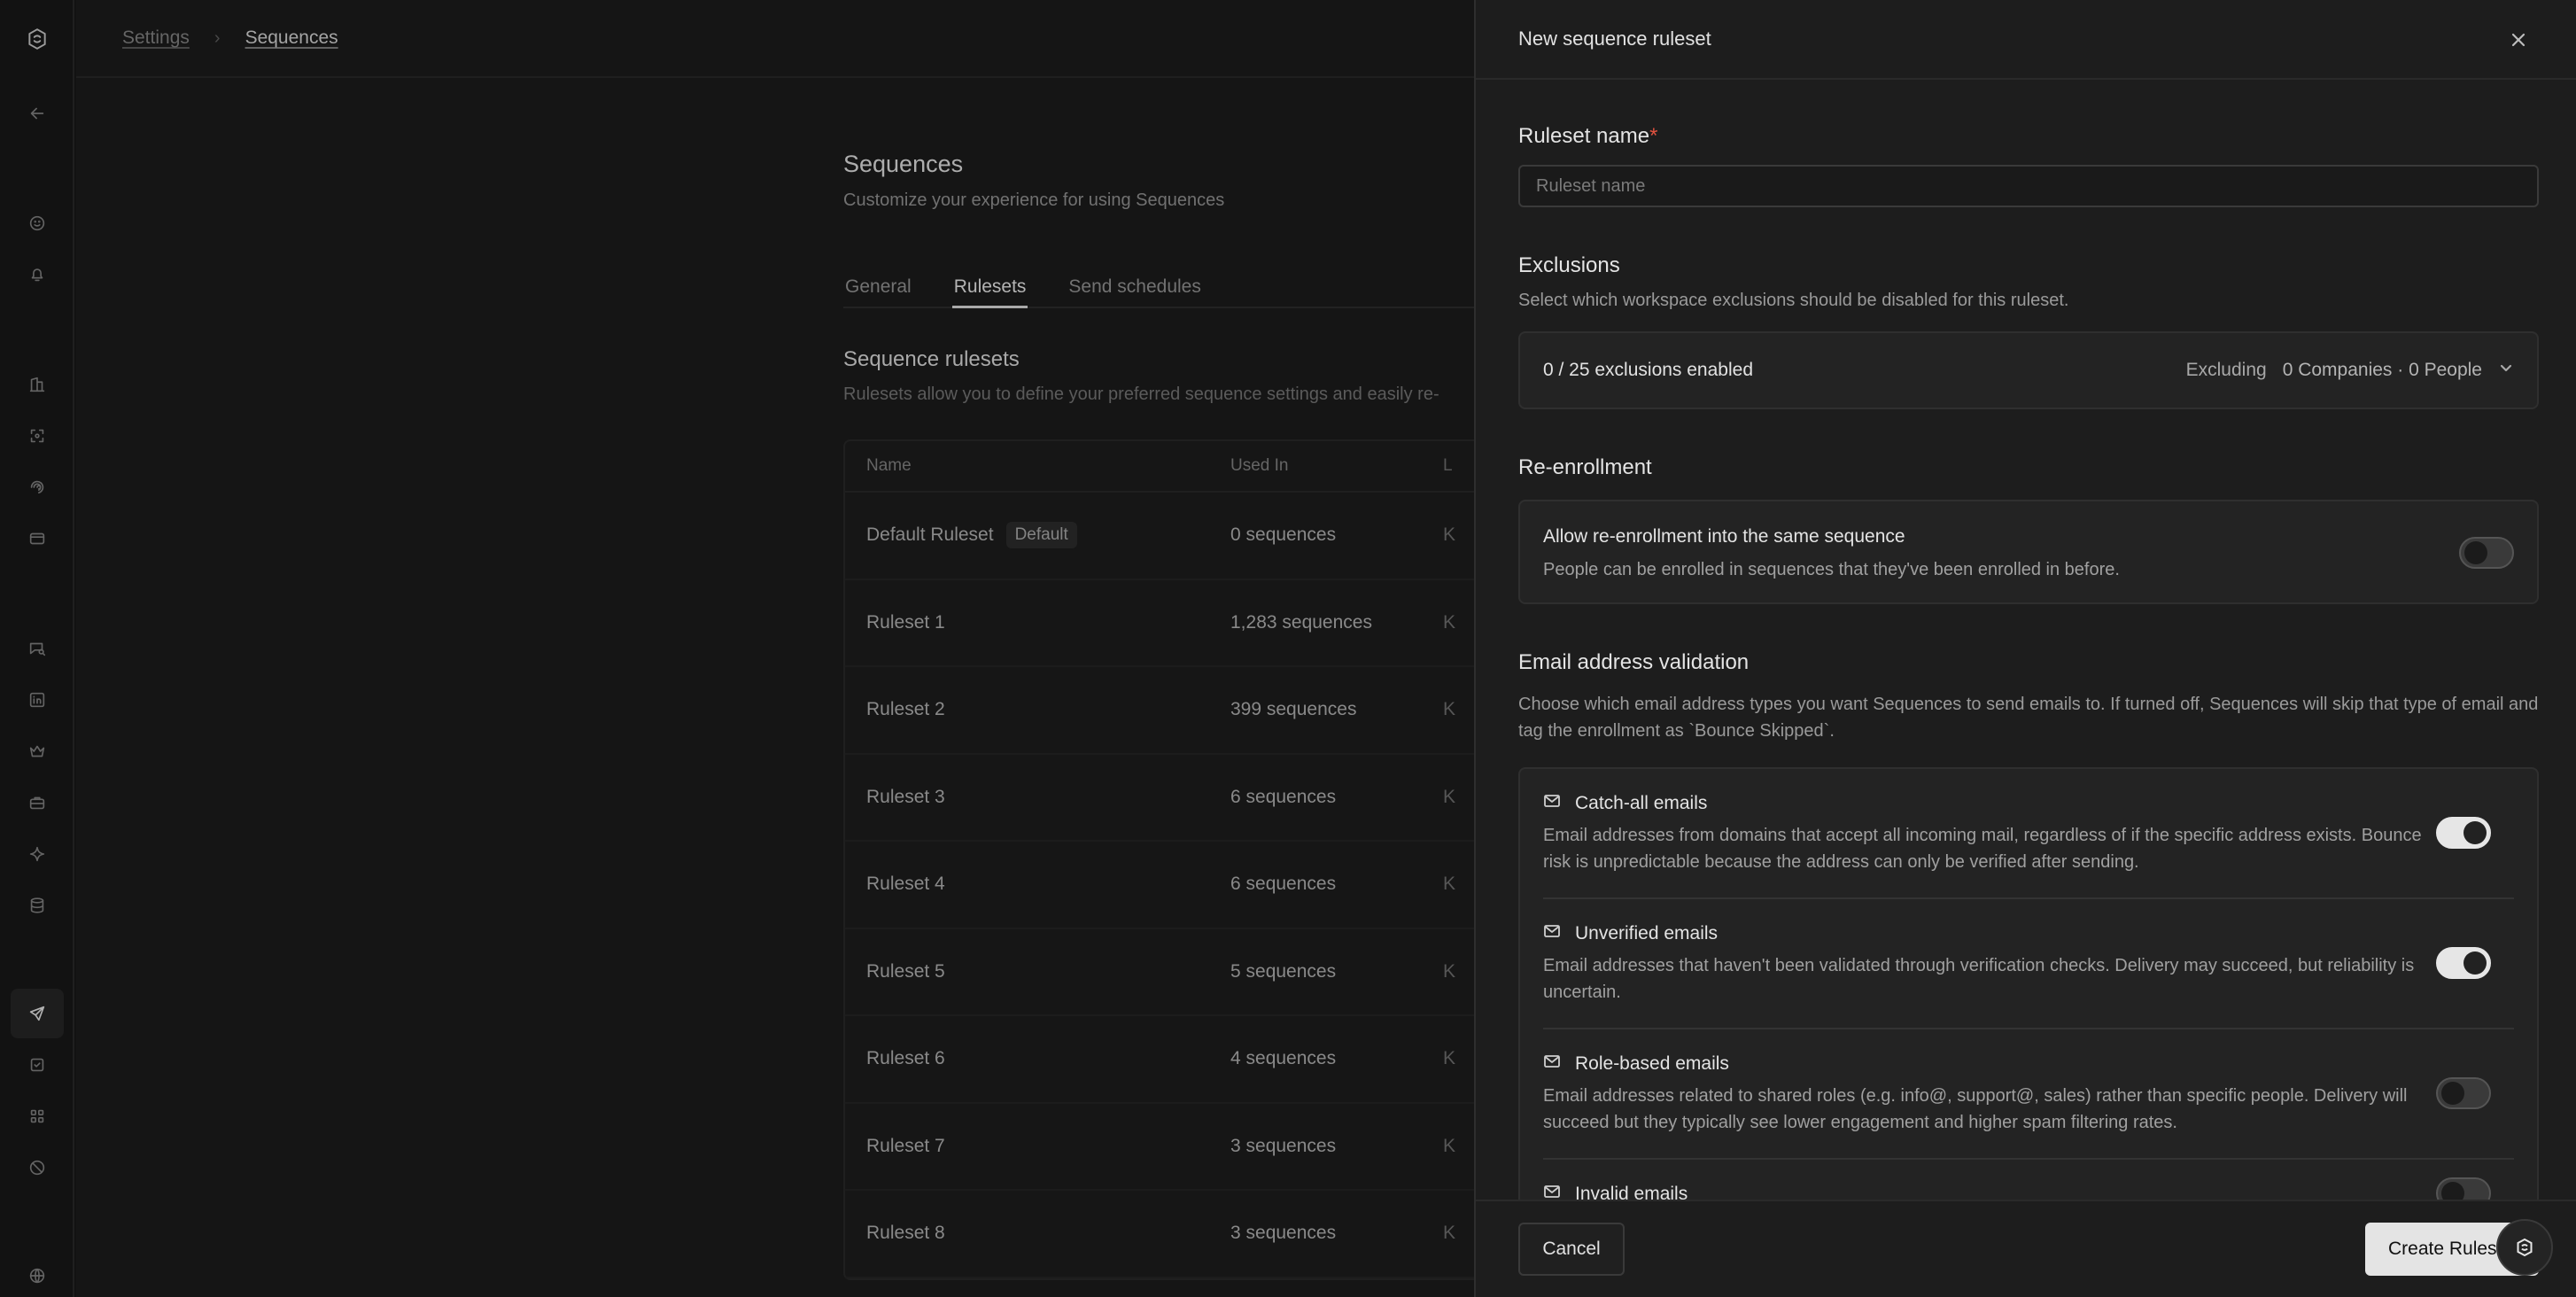  I want to click on chevron-down-icon, so click(2506, 370).